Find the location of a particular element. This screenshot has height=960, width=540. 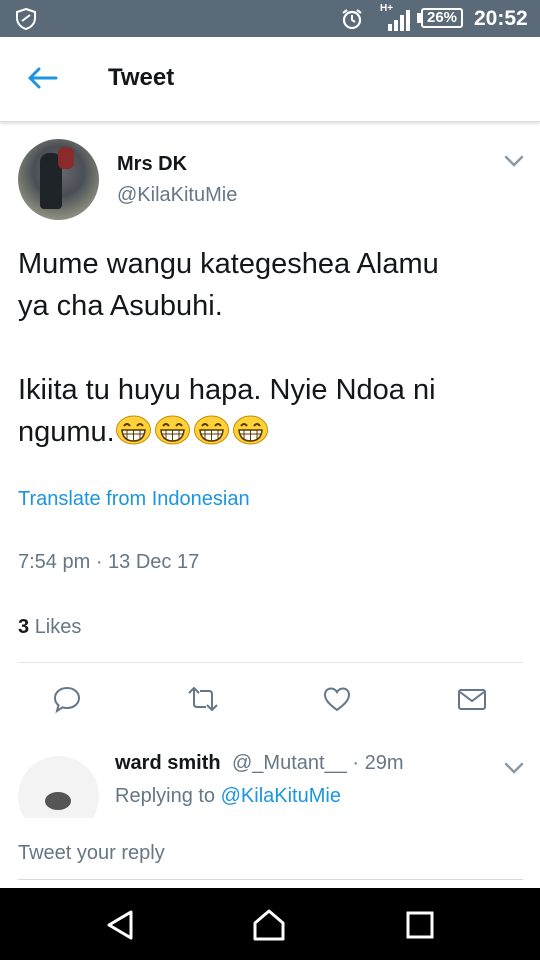

status-bar: H+ 26% 20:52 is located at coordinates (270, 18).